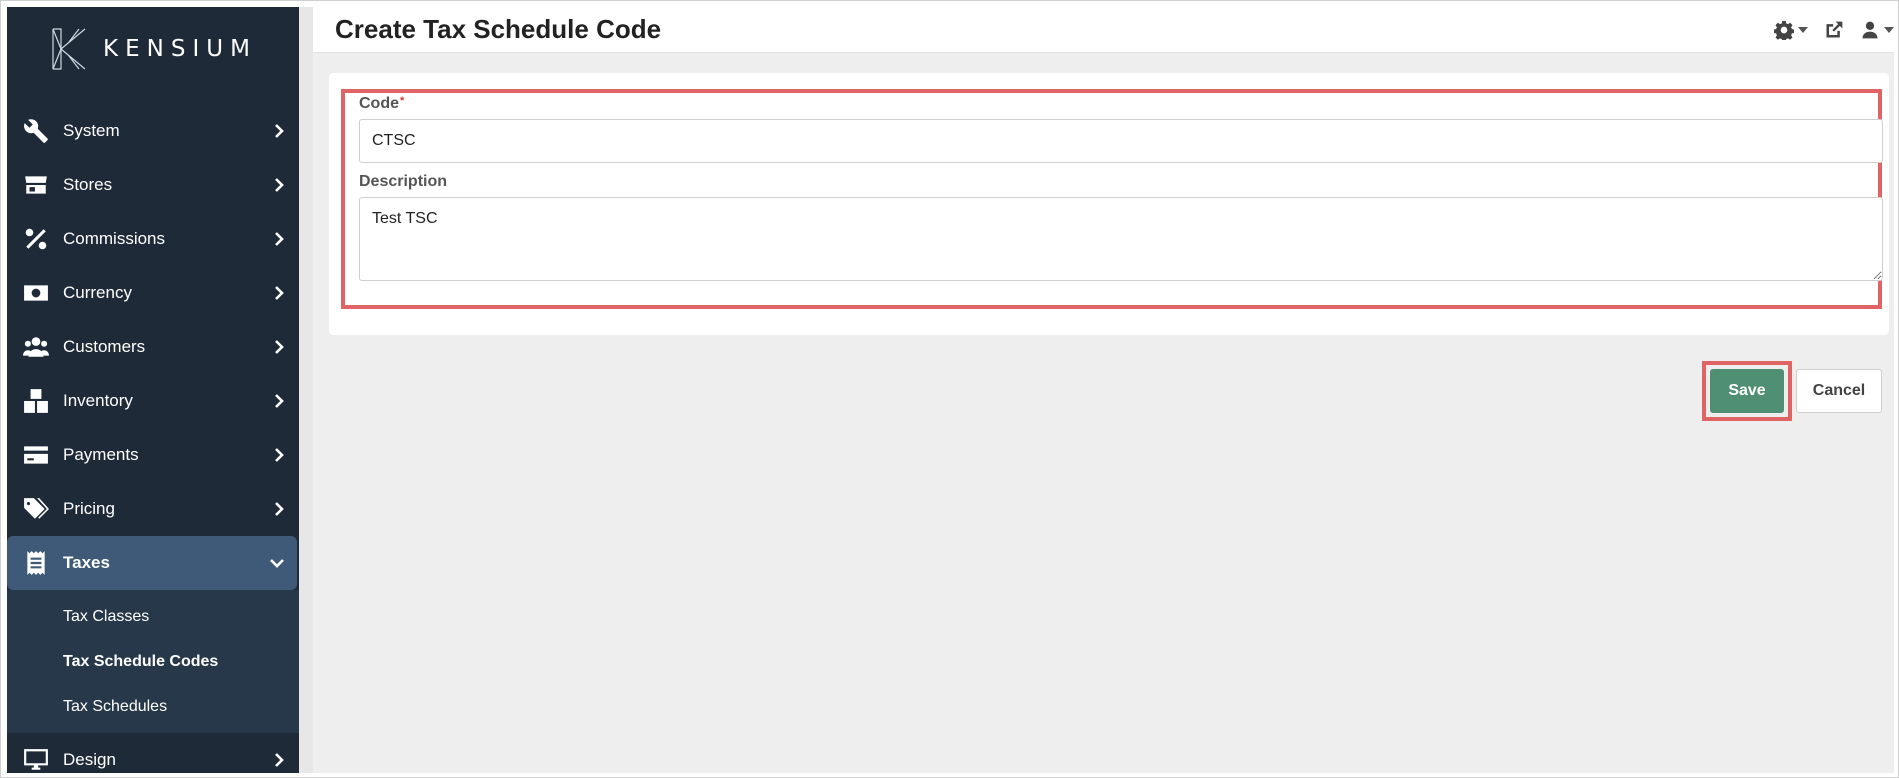 The image size is (1899, 778). I want to click on sidebar-item-label: Inventory, so click(98, 400).